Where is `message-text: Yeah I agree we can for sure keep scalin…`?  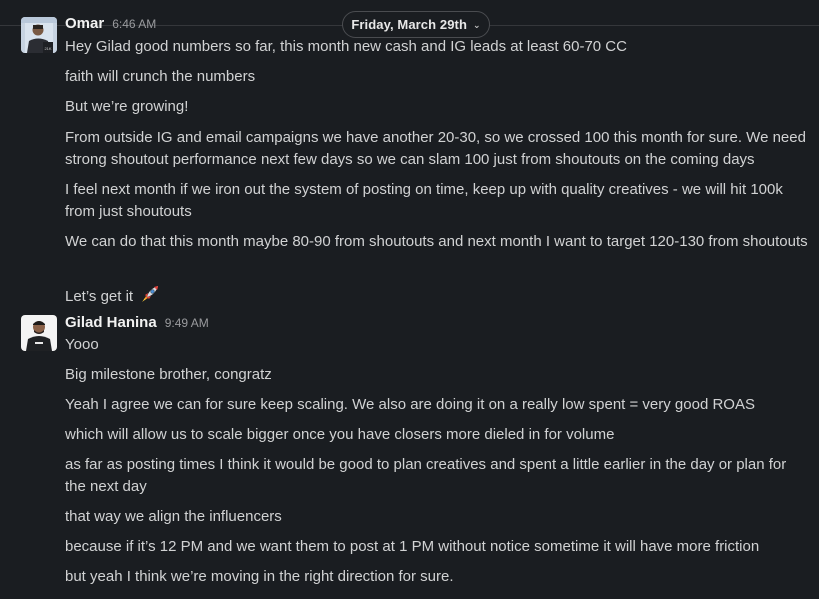 message-text: Yeah I agree we can for sure keep scalin… is located at coordinates (410, 404).